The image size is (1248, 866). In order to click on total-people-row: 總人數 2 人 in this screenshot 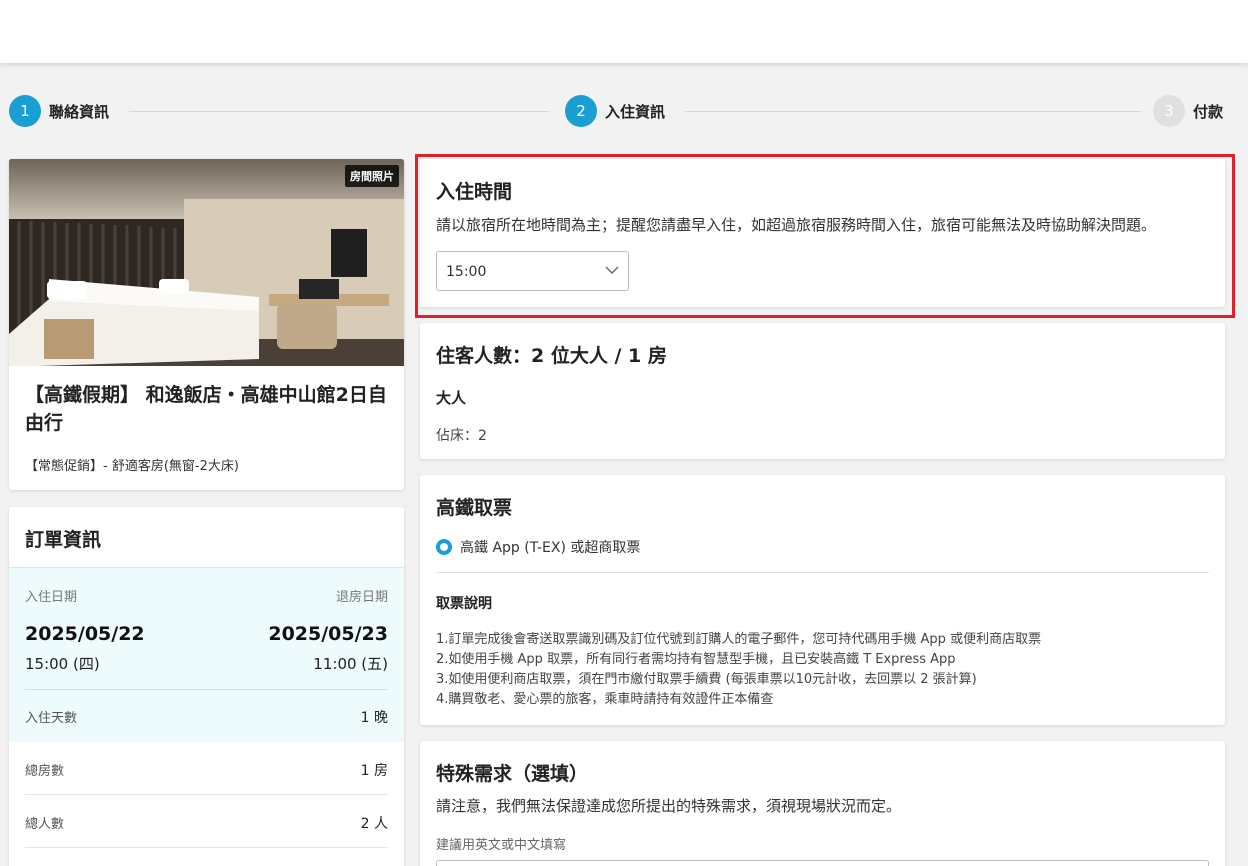, I will do `click(206, 821)`.